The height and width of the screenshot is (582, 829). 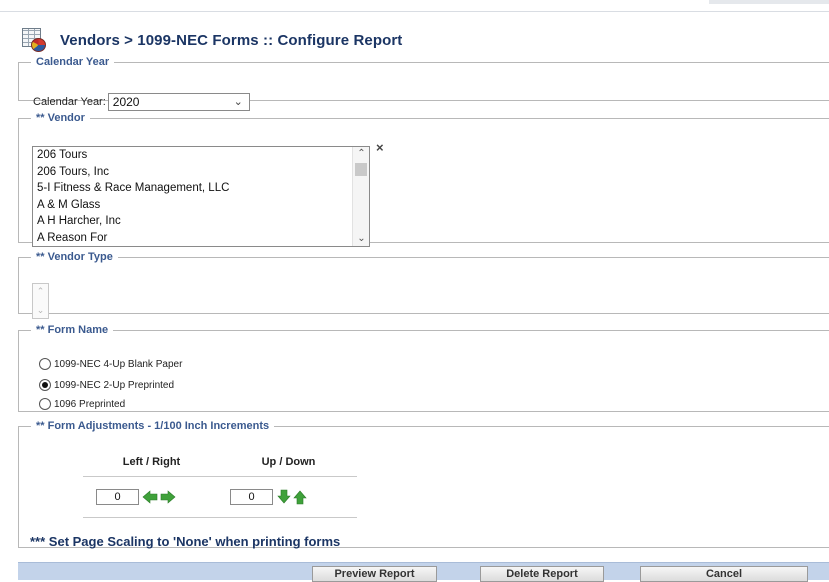 I want to click on top-border, so click(x=414, y=6).